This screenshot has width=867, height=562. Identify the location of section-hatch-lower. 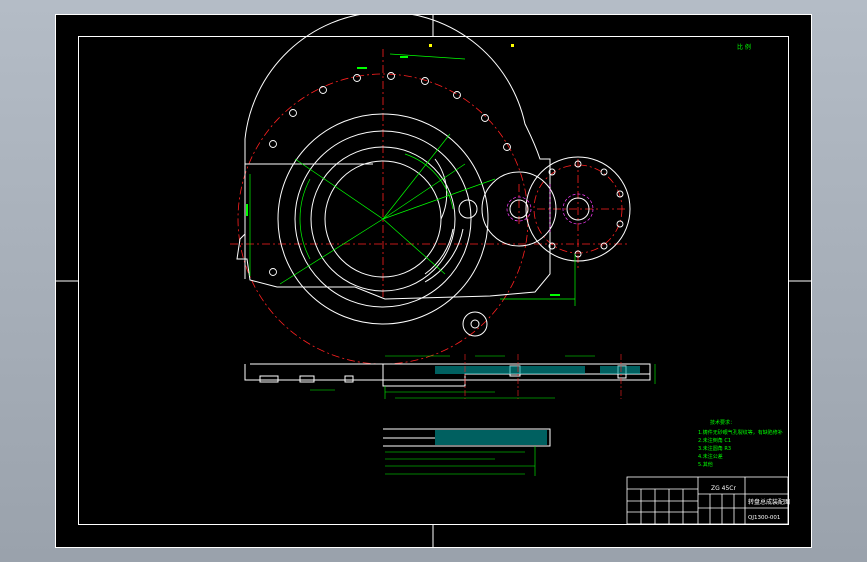
(491, 437).